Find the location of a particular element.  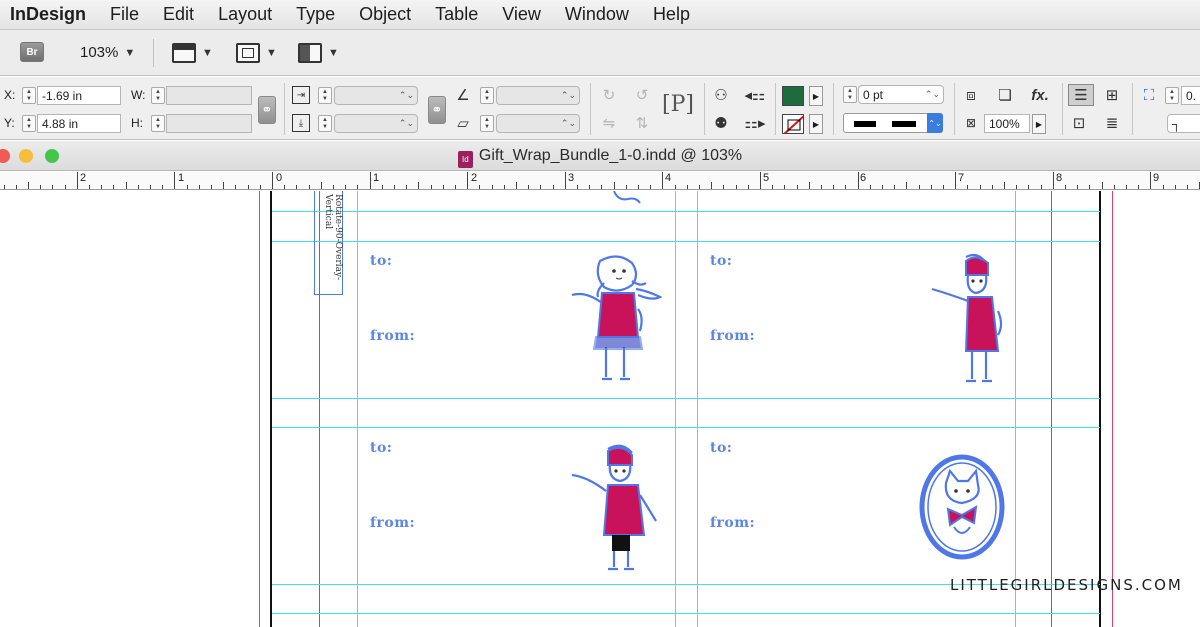

menu-layout: Layout is located at coordinates (245, 14).